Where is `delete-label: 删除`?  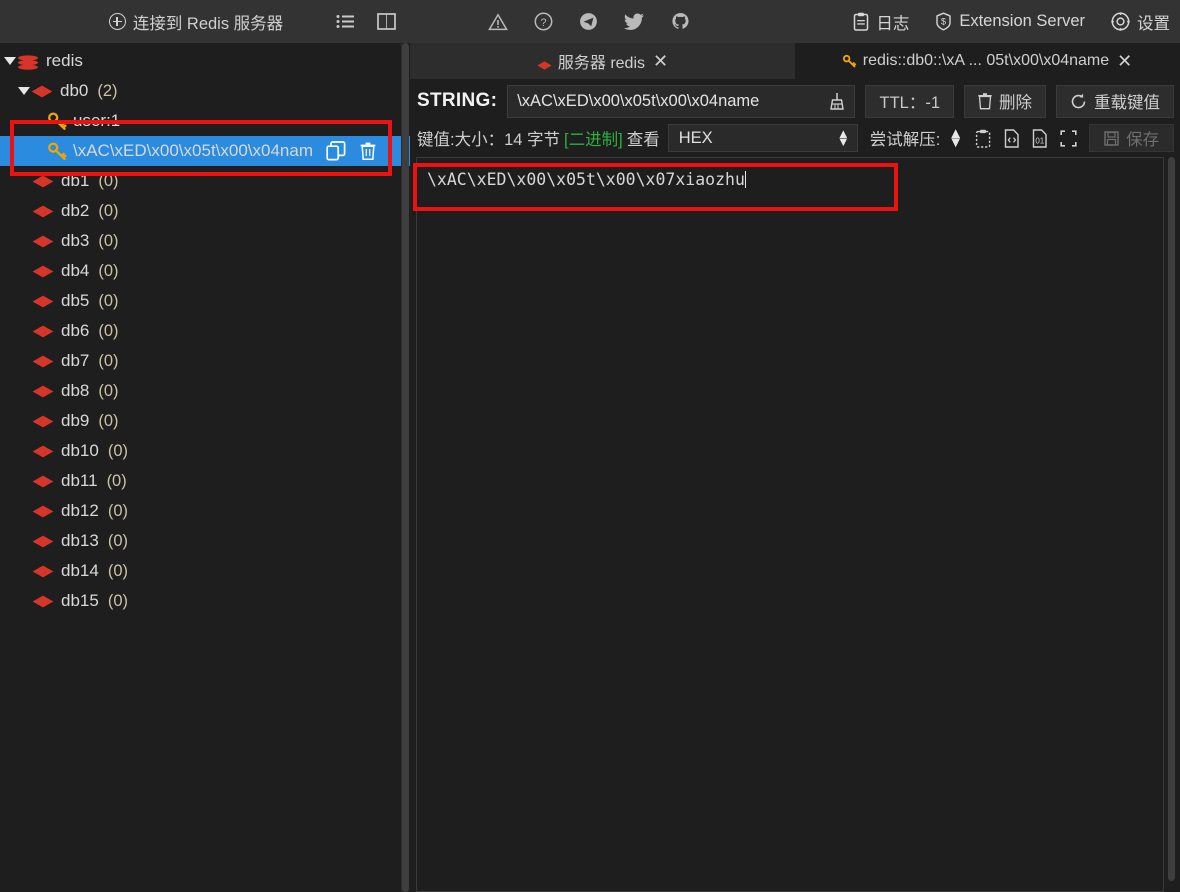
delete-label: 删除 is located at coordinates (1015, 103).